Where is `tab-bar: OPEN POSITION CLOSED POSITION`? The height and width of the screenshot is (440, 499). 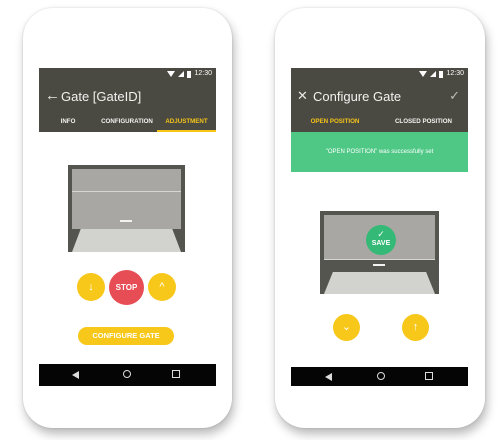 tab-bar: OPEN POSITION CLOSED POSITION is located at coordinates (379, 123).